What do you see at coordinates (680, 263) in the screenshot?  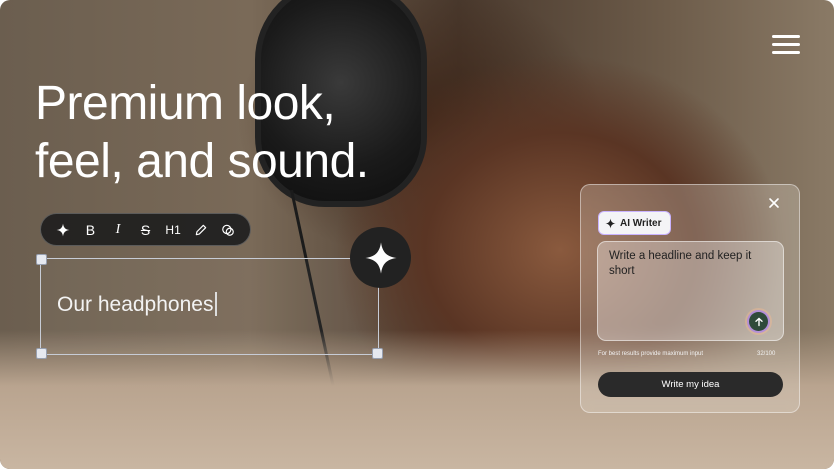 I see `prompt-text: Write a headline and keep it short` at bounding box center [680, 263].